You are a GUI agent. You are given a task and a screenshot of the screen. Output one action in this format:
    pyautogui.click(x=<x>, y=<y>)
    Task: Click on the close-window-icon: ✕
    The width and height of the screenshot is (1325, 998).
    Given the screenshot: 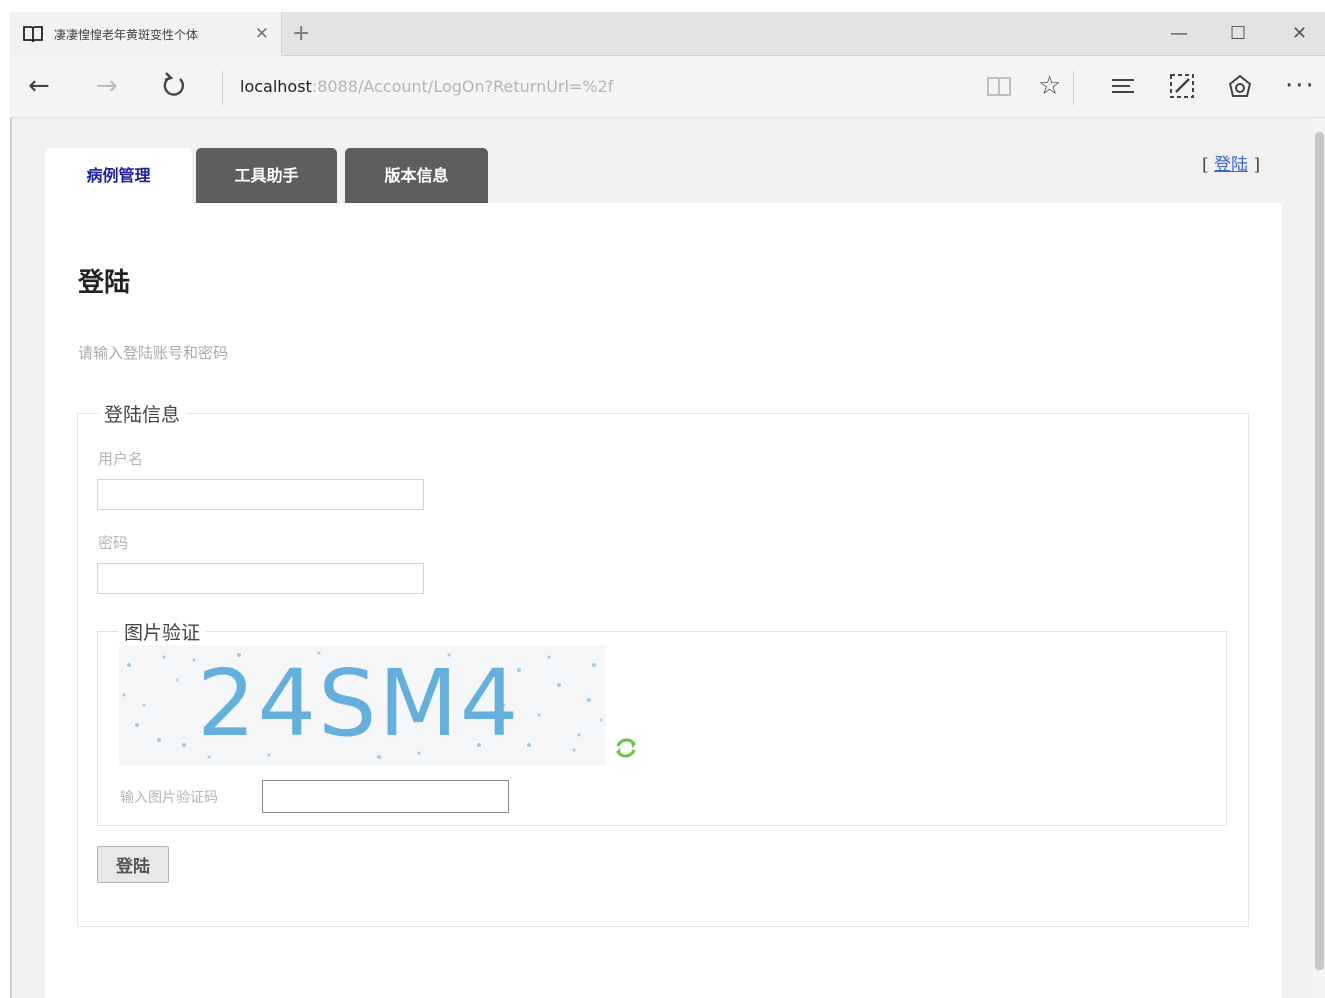 What is the action you would take?
    pyautogui.click(x=1299, y=34)
    